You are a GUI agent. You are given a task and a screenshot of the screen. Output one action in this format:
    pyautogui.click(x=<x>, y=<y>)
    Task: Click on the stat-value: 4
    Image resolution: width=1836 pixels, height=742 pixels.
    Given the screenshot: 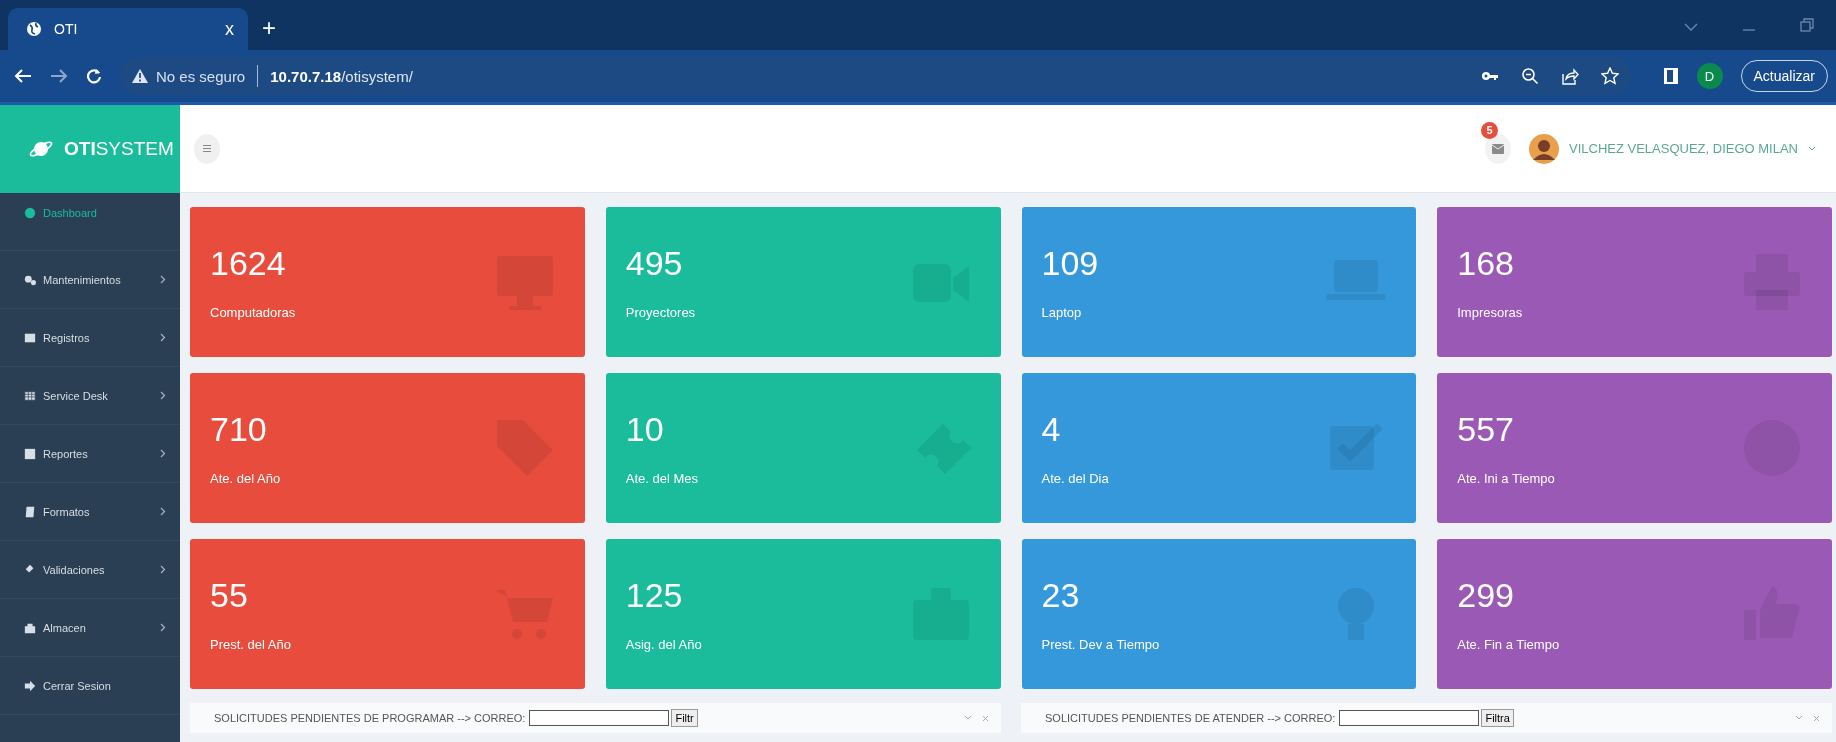 What is the action you would take?
    pyautogui.click(x=1051, y=429)
    